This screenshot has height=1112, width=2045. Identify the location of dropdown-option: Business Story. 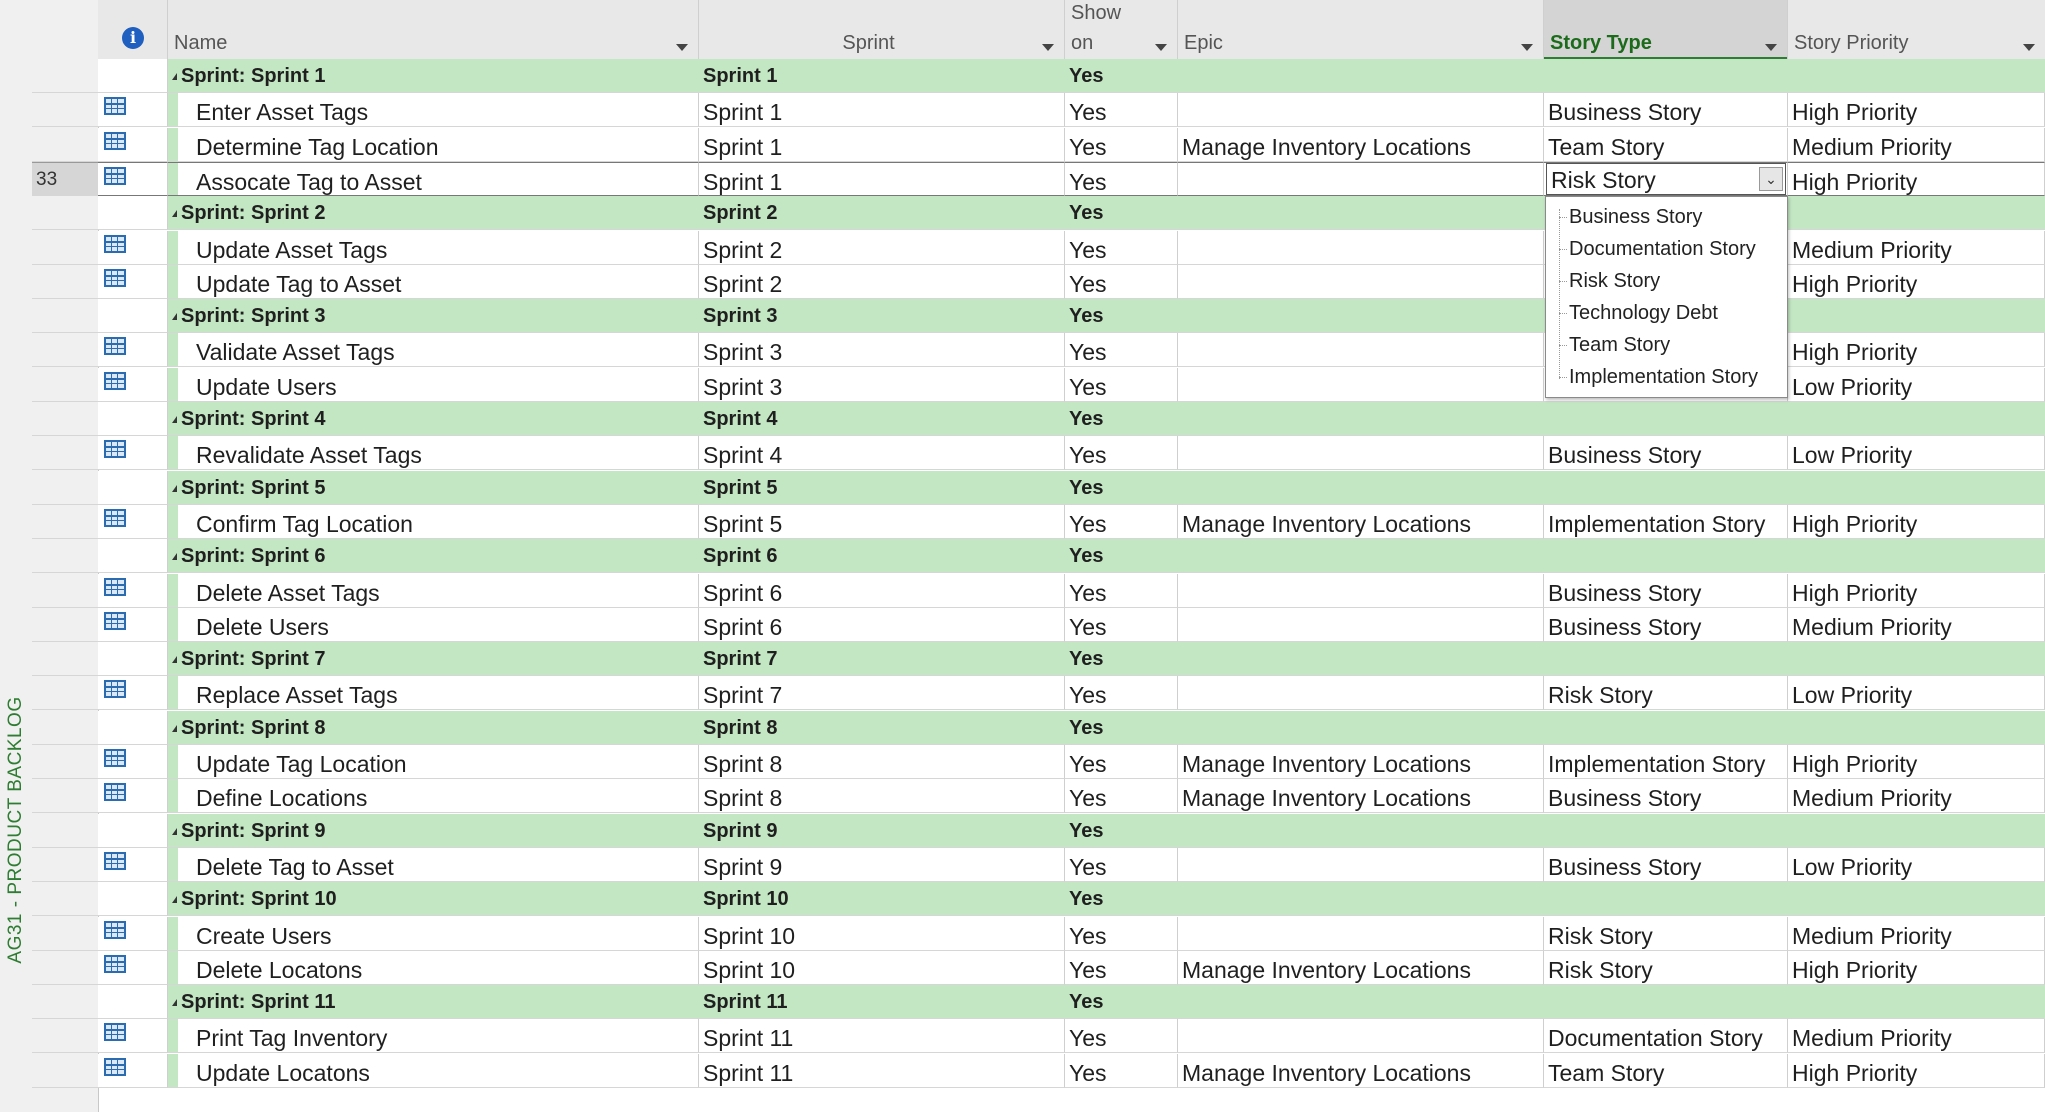
(1666, 217).